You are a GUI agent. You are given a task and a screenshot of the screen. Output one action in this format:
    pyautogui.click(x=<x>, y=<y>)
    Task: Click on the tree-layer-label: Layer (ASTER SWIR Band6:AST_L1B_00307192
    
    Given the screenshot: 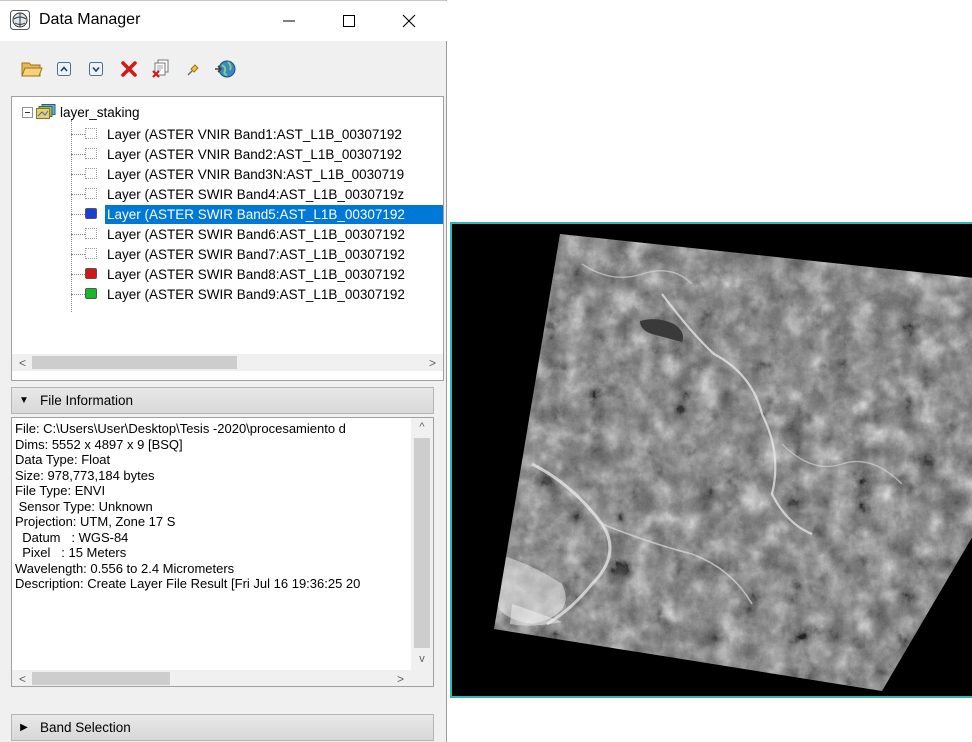 What is the action you would take?
    pyautogui.click(x=256, y=234)
    